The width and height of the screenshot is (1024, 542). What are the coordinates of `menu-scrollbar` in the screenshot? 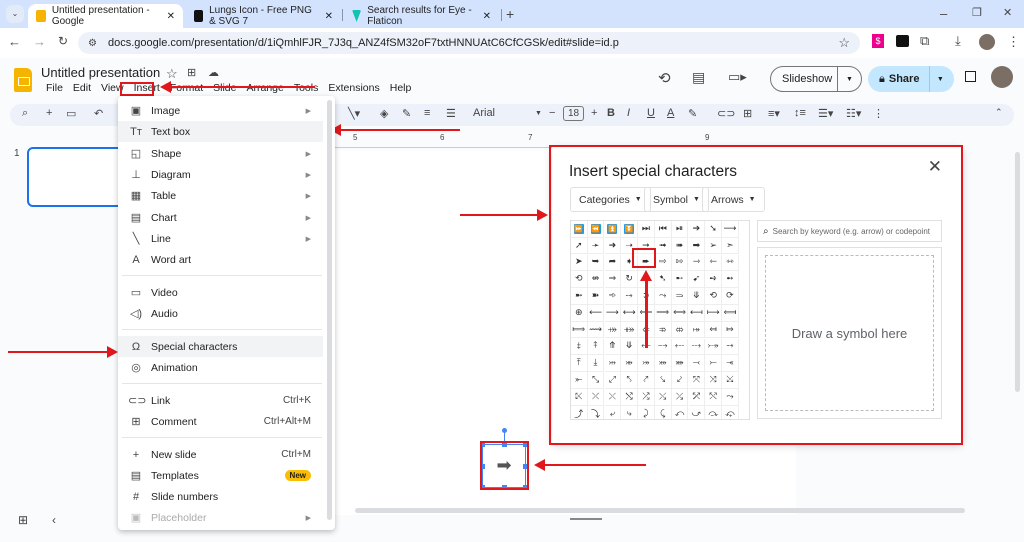 It's located at (329, 310).